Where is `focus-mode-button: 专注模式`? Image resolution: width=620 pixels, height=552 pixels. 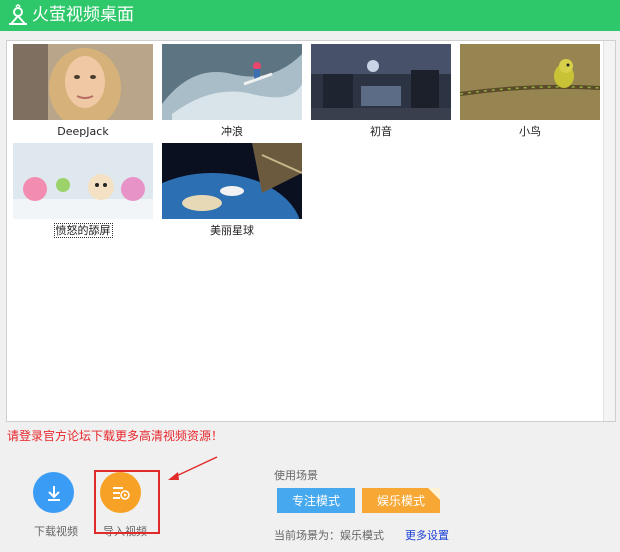 focus-mode-button: 专注模式 is located at coordinates (316, 500).